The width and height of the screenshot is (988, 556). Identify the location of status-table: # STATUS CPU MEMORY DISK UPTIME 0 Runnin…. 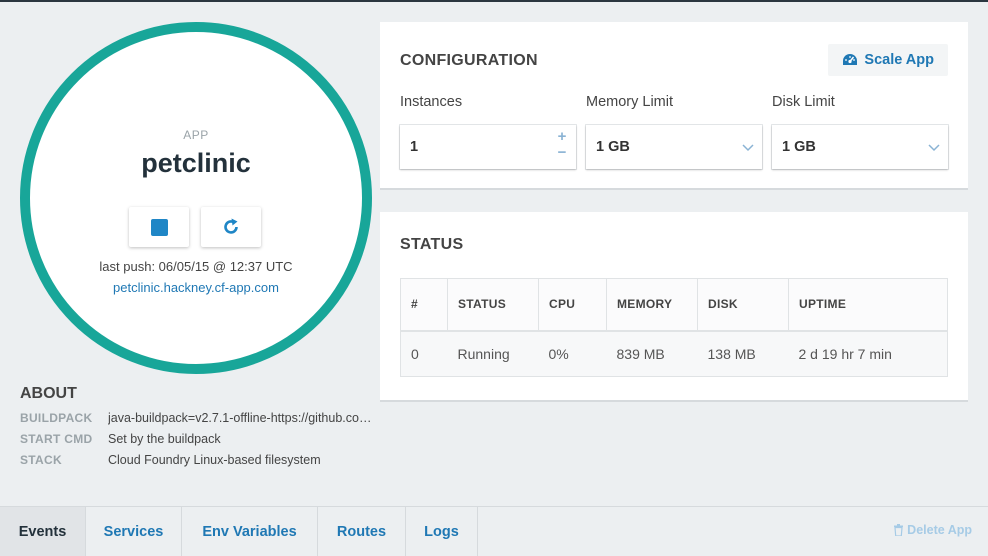
(674, 327).